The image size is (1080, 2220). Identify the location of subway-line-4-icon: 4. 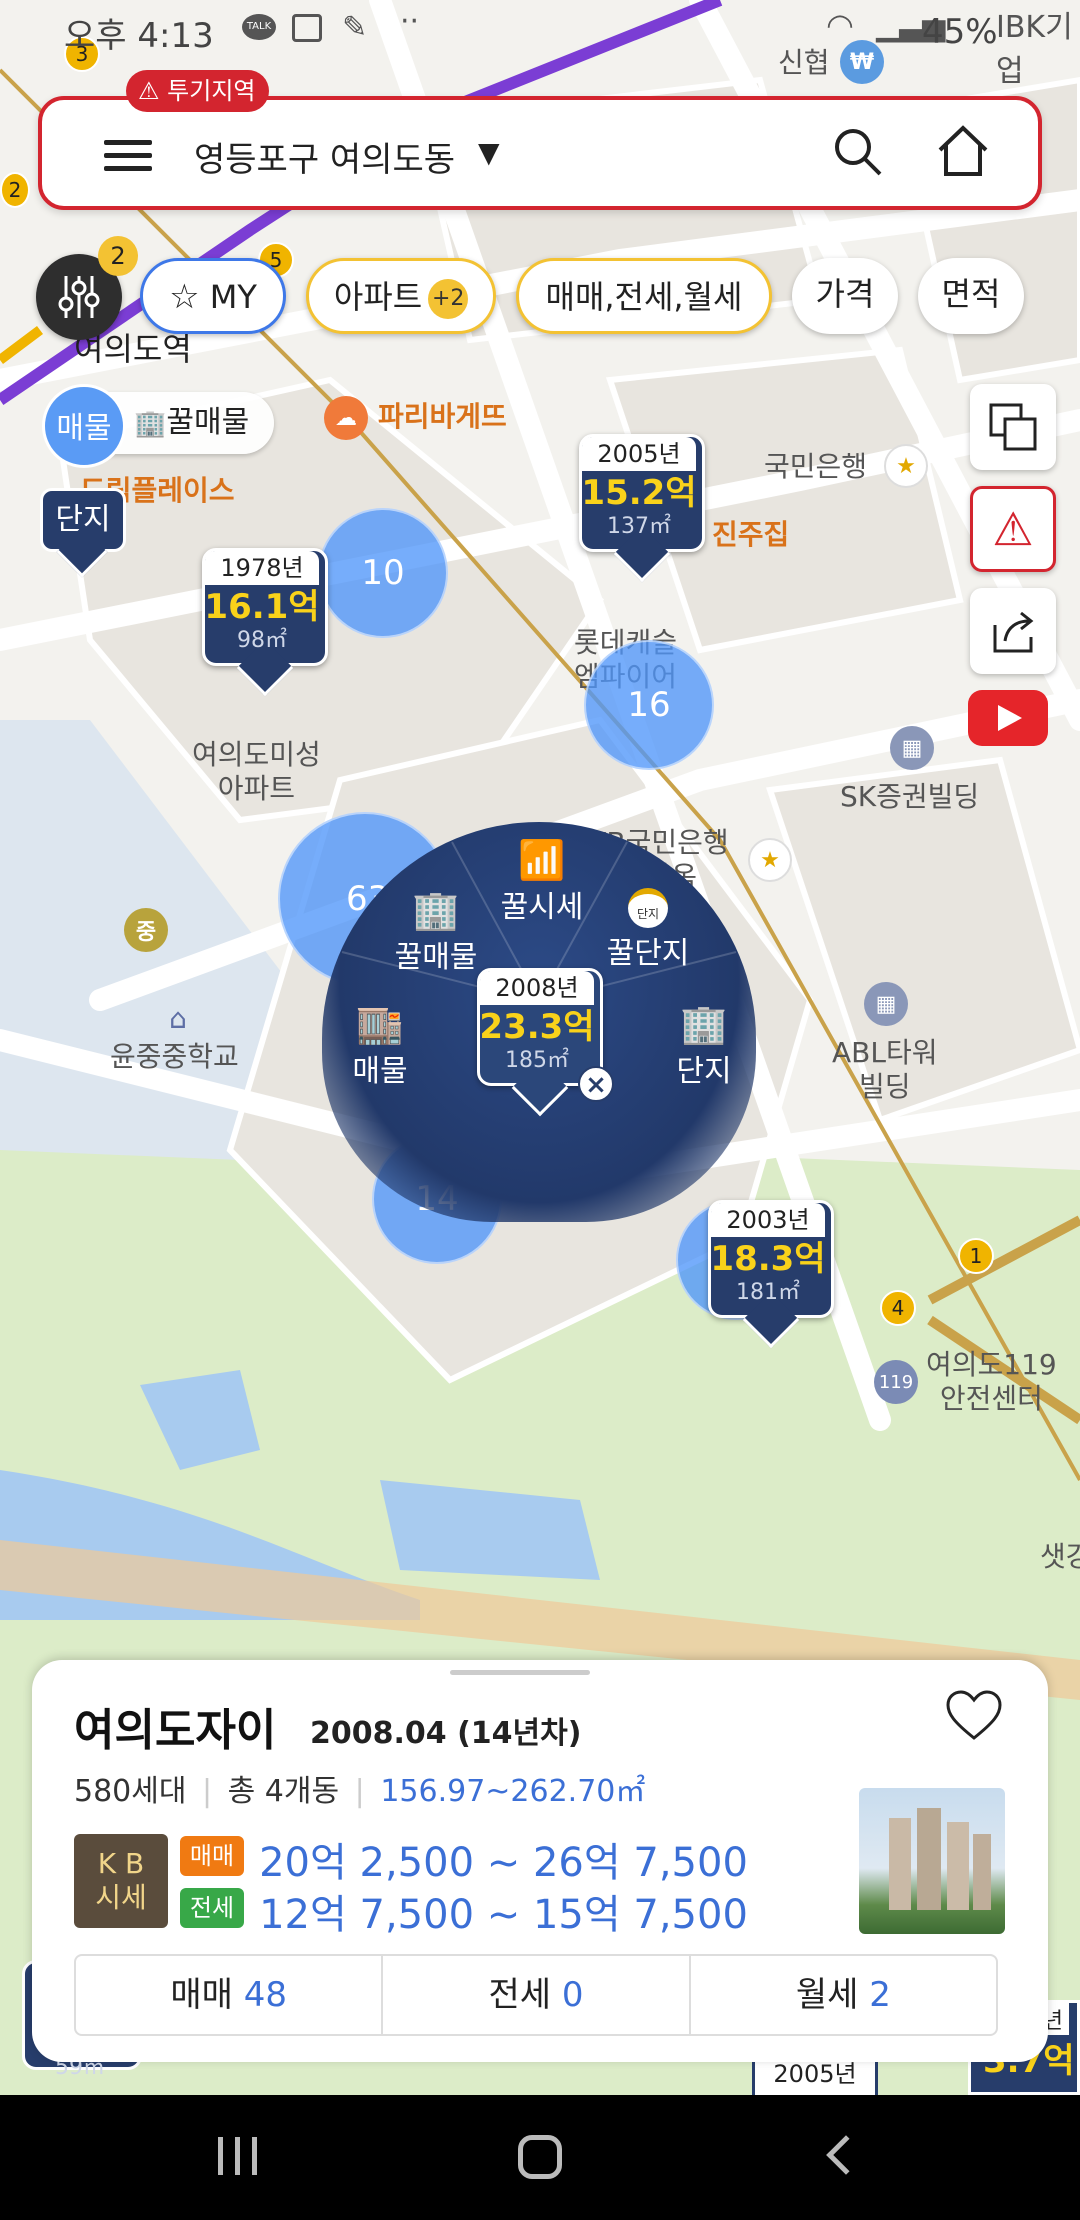
(898, 1308).